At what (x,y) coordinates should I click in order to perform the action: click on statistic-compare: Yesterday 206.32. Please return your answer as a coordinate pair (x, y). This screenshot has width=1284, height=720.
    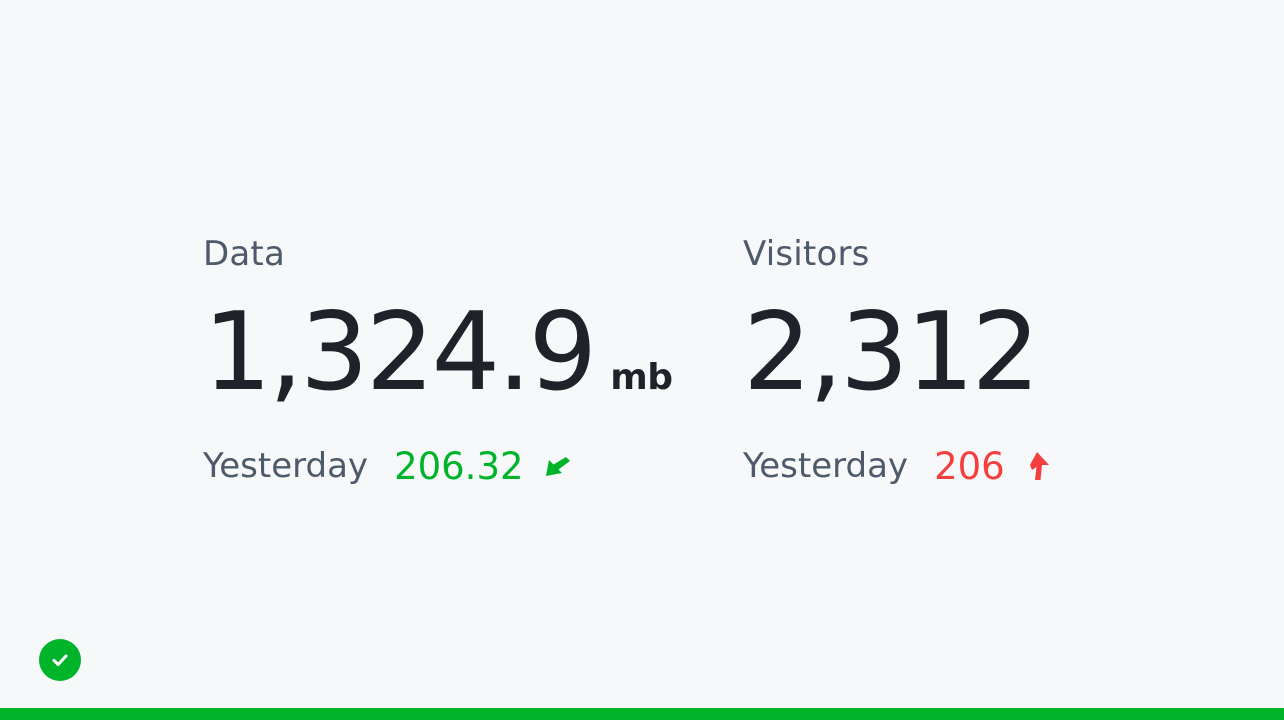
    Looking at the image, I should click on (438, 466).